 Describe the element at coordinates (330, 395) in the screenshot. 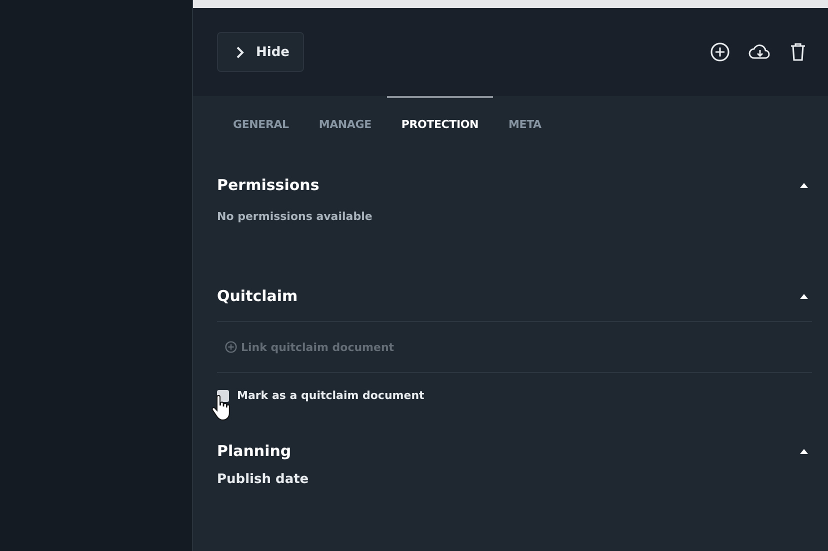

I see `checkbox-label: Mark as a quitclaim document` at that location.